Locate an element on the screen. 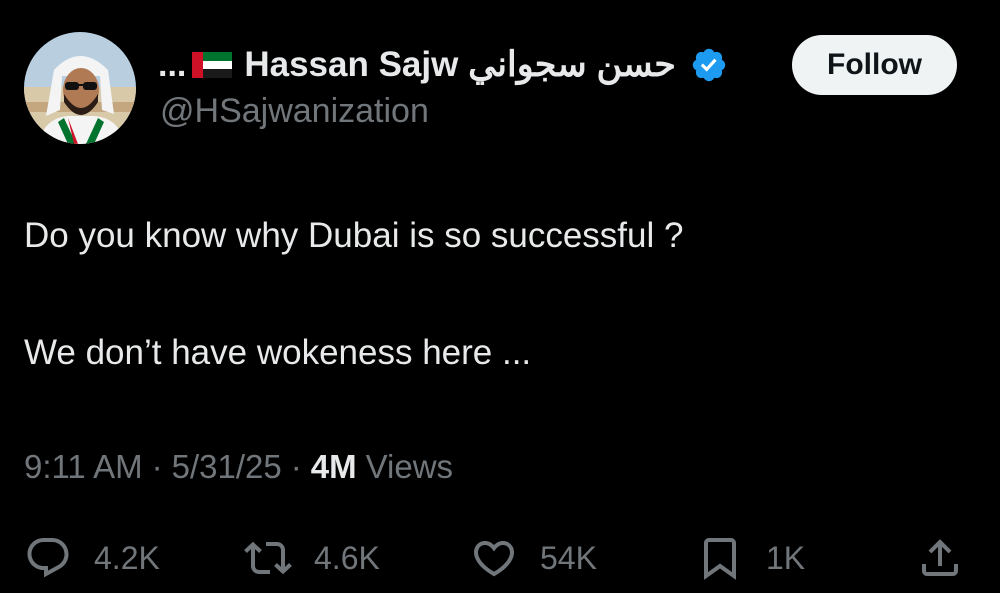 Image resolution: width=1000 pixels, height=593 pixels. views-label: Views is located at coordinates (409, 466).